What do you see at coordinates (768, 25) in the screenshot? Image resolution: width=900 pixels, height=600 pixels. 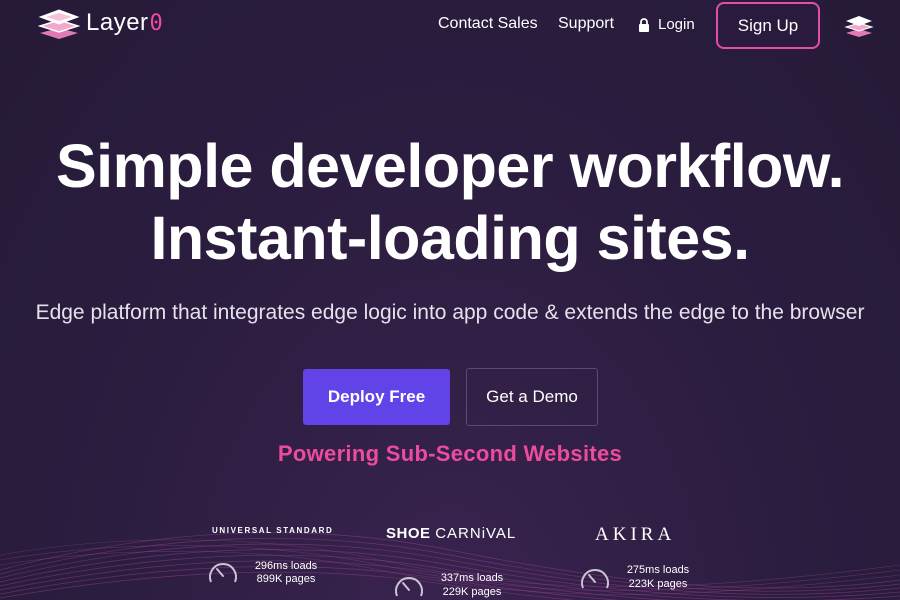 I see `sign-up-button: Sign Up` at bounding box center [768, 25].